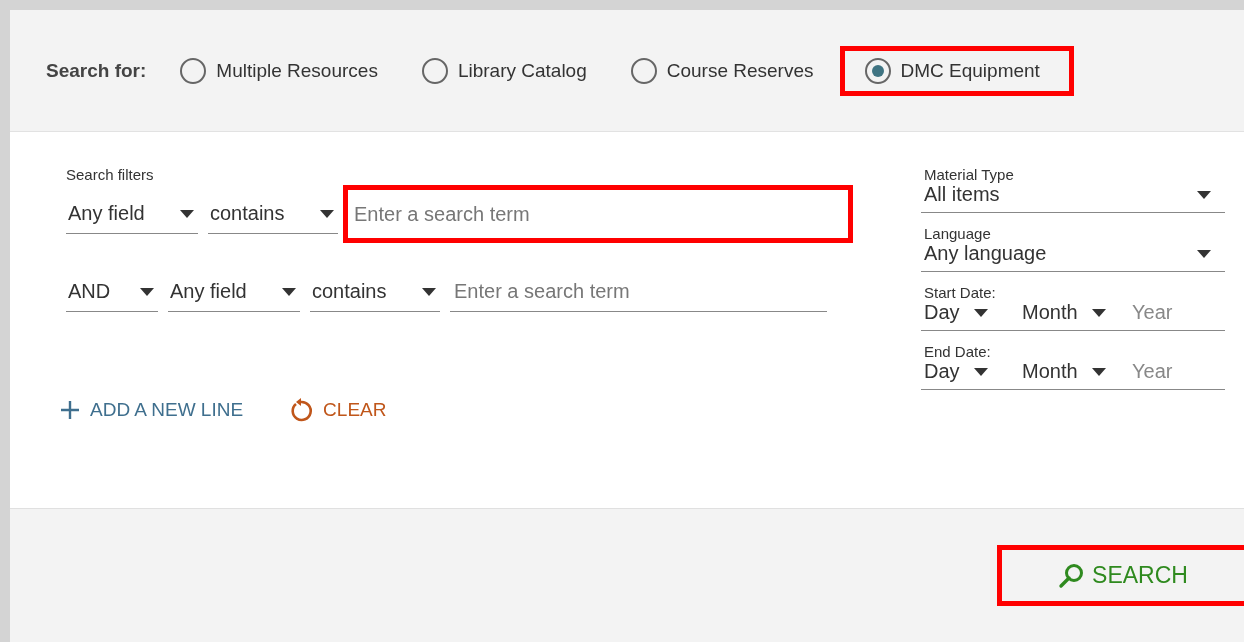  Describe the element at coordinates (301, 410) in the screenshot. I see `reset-icon` at that location.